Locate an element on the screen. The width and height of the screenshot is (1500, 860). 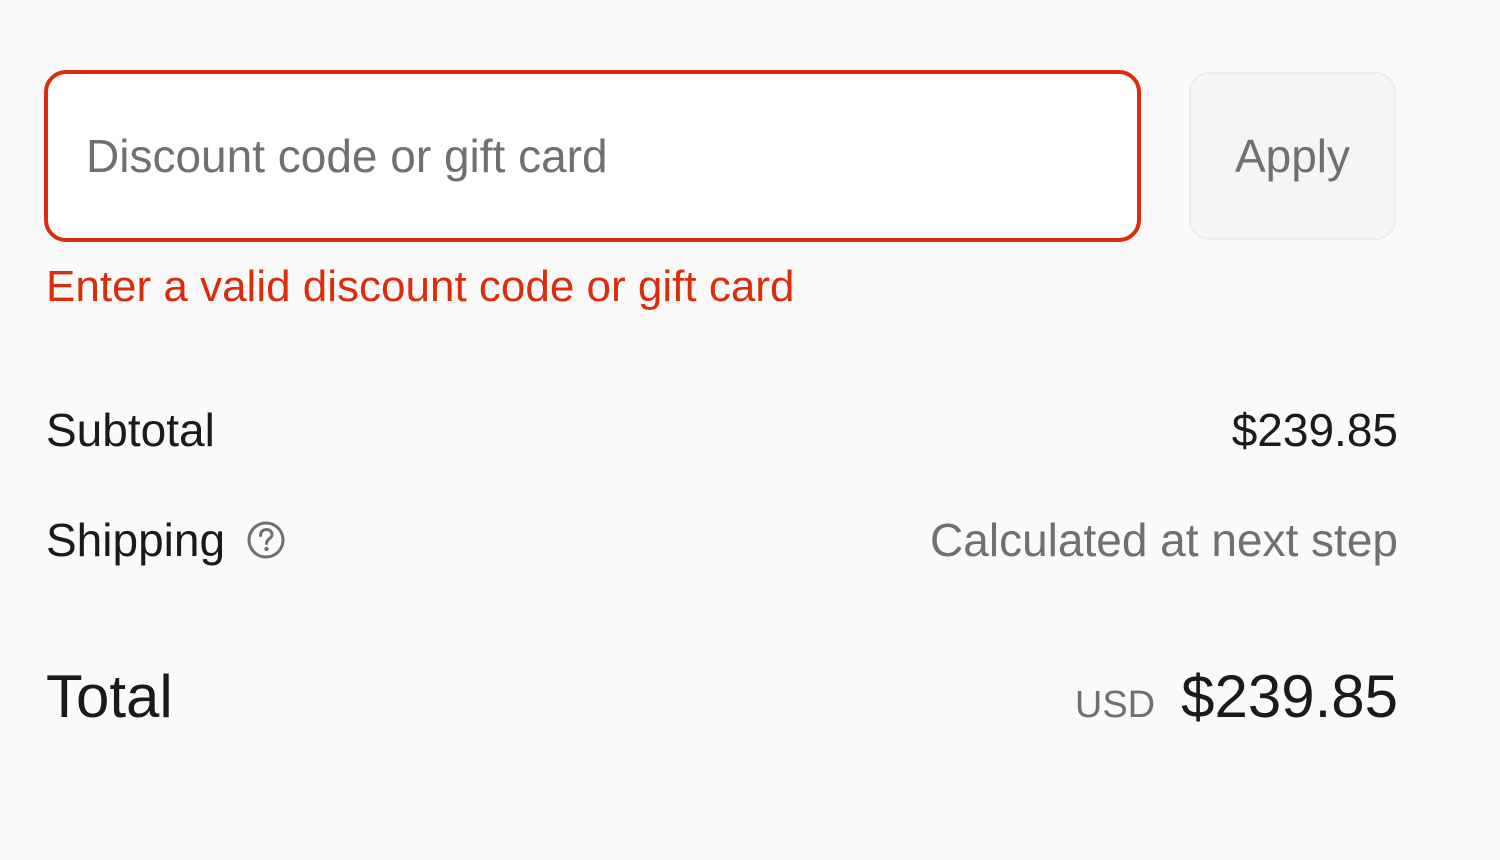
discount-error-message: Enter a valid discount code or gift card is located at coordinates (420, 286).